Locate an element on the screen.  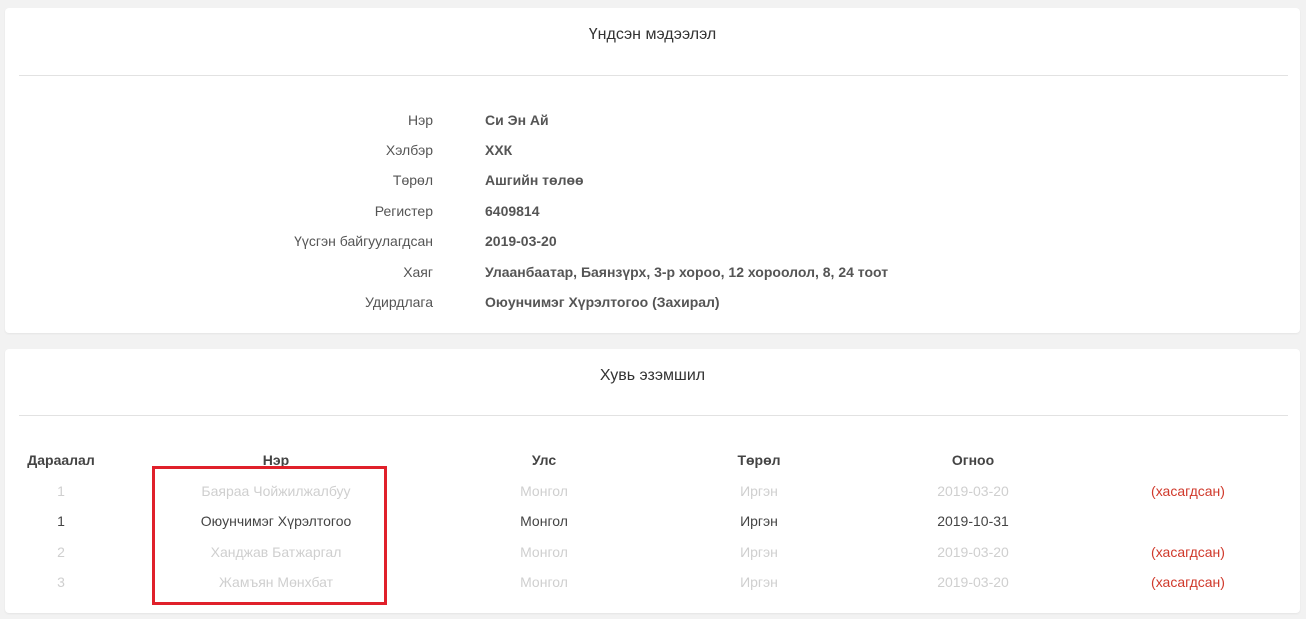
info-label: Нэр is located at coordinates (420, 120).